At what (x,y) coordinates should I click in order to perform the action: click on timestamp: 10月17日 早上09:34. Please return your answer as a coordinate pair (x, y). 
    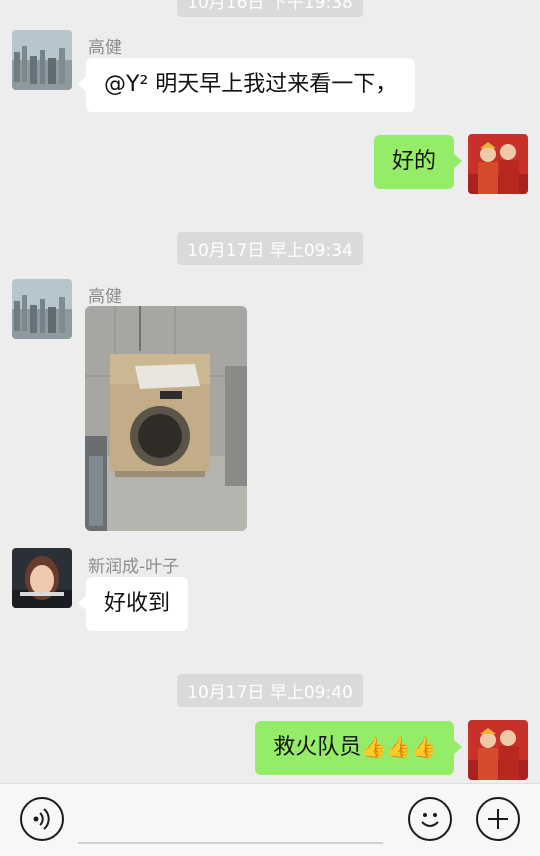
    Looking at the image, I should click on (270, 248).